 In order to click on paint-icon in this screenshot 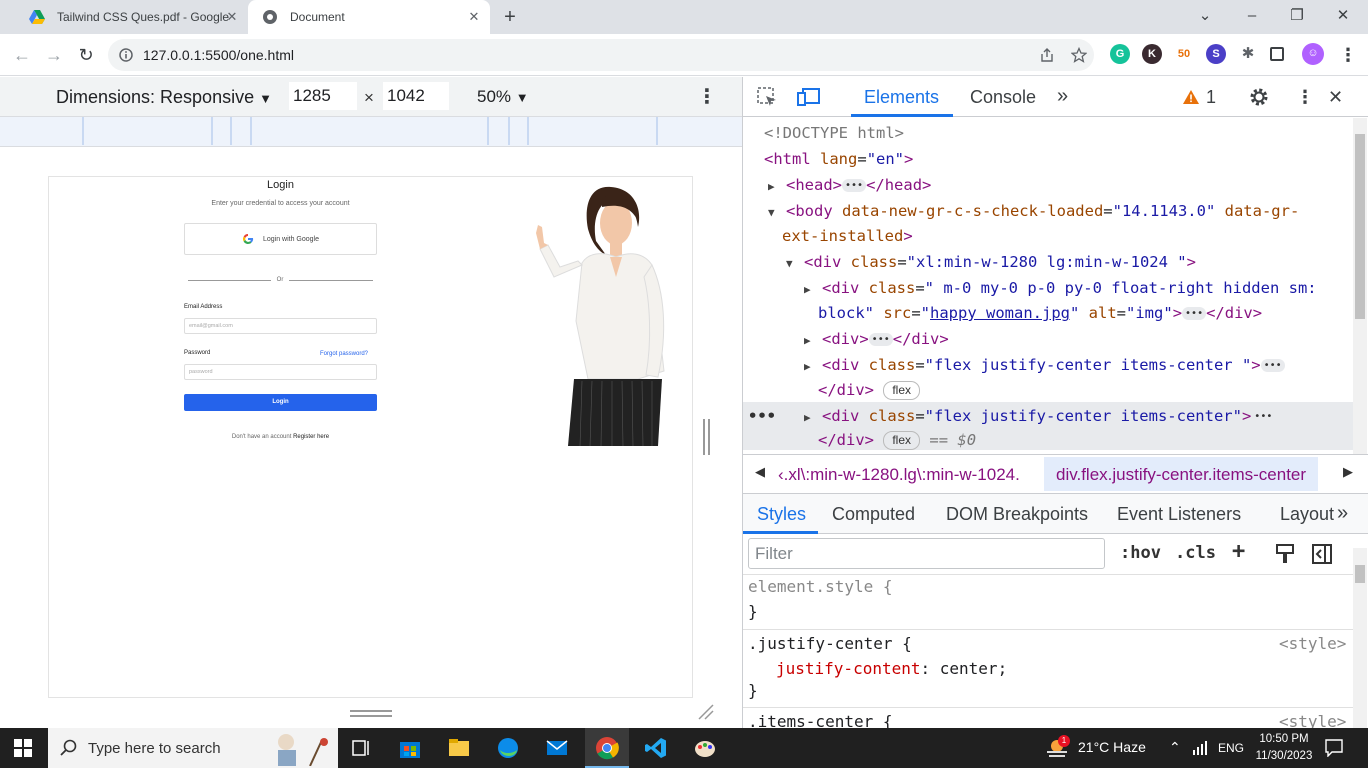, I will do `click(705, 748)`.